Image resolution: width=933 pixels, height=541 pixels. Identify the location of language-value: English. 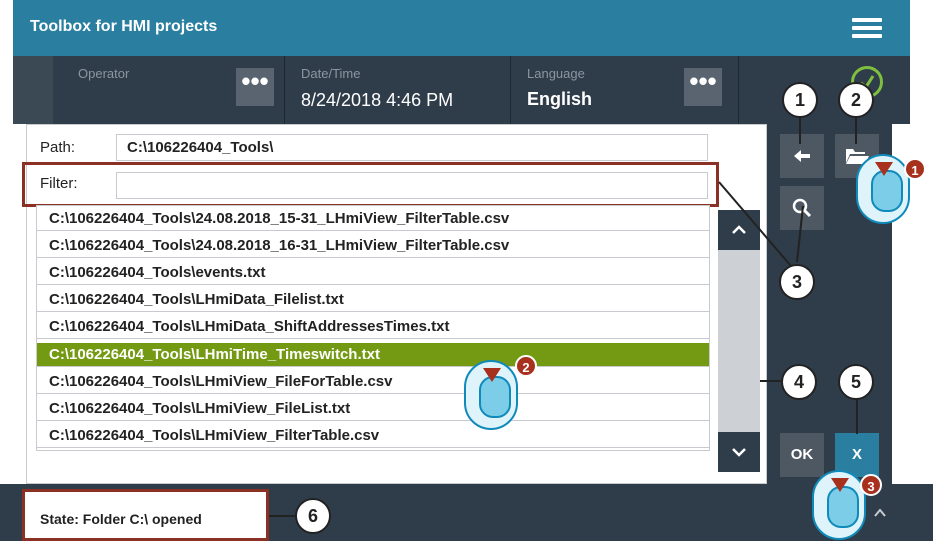
(560, 99).